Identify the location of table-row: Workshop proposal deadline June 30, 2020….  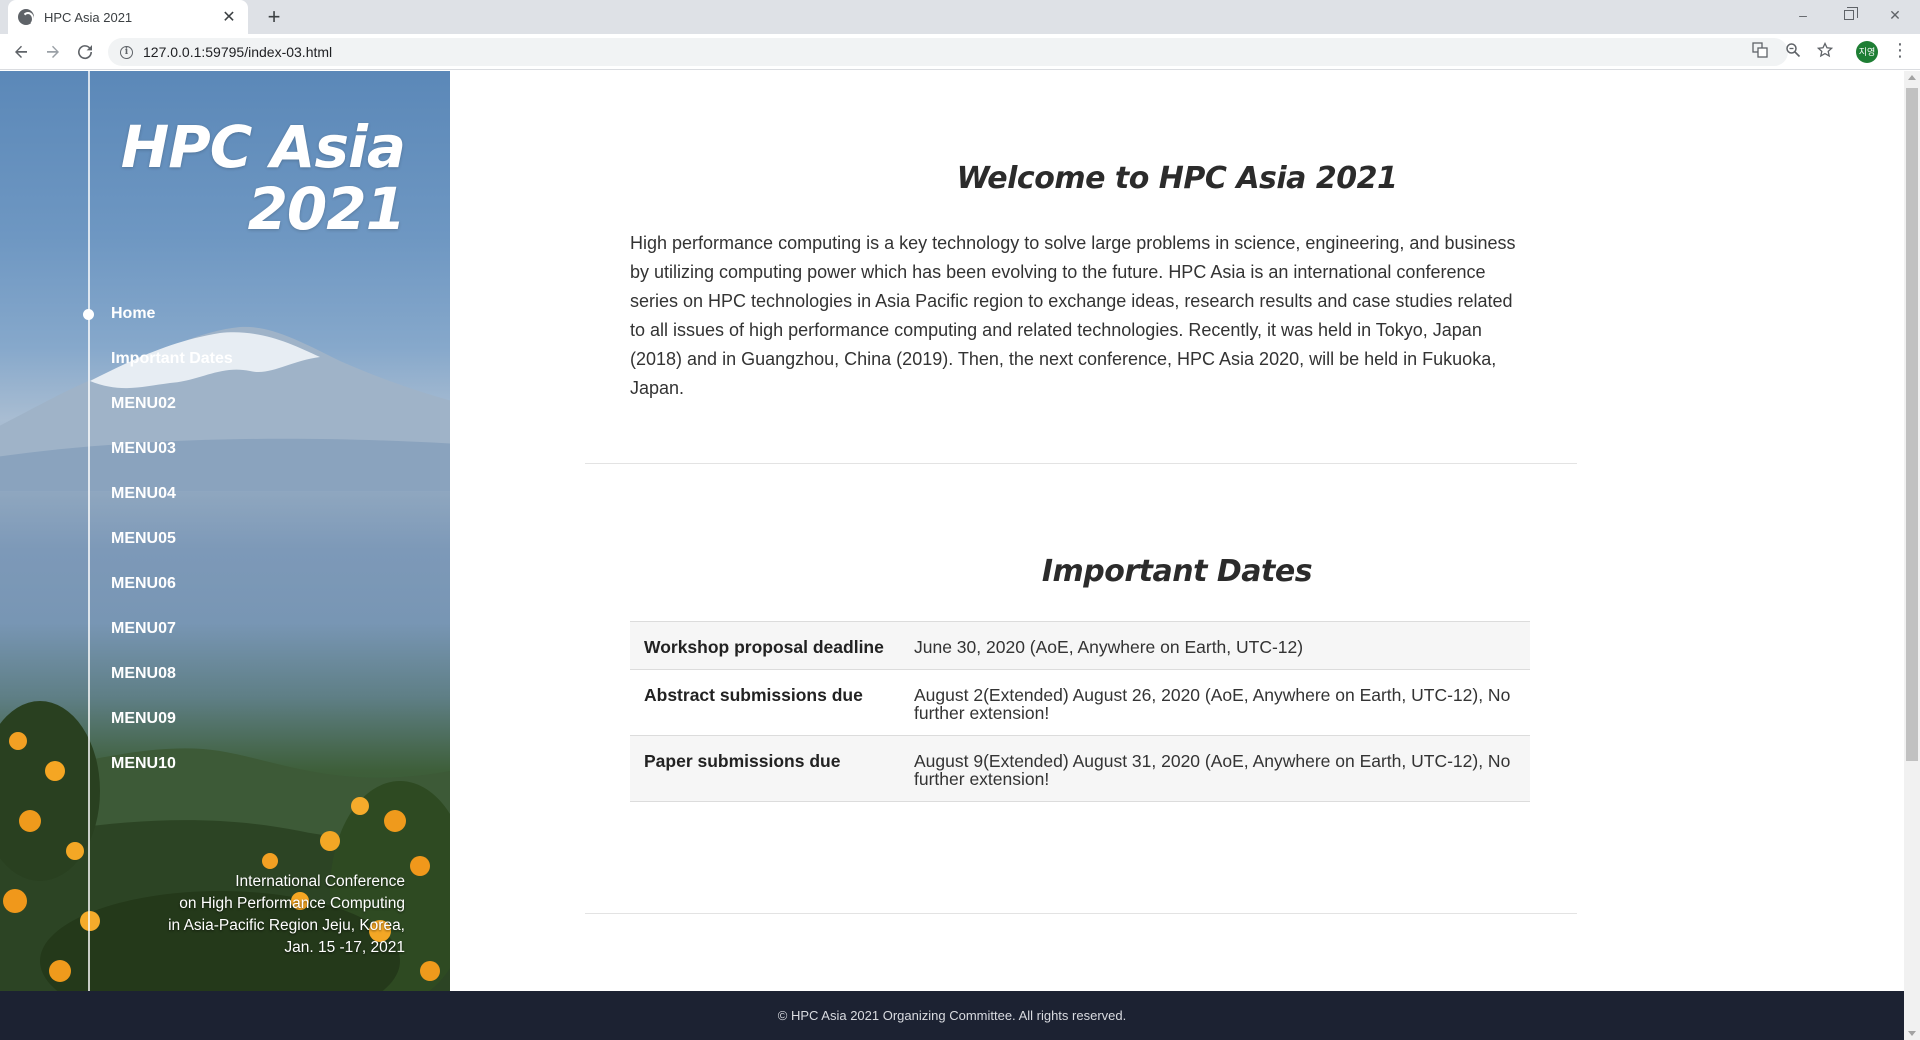
(1080, 645).